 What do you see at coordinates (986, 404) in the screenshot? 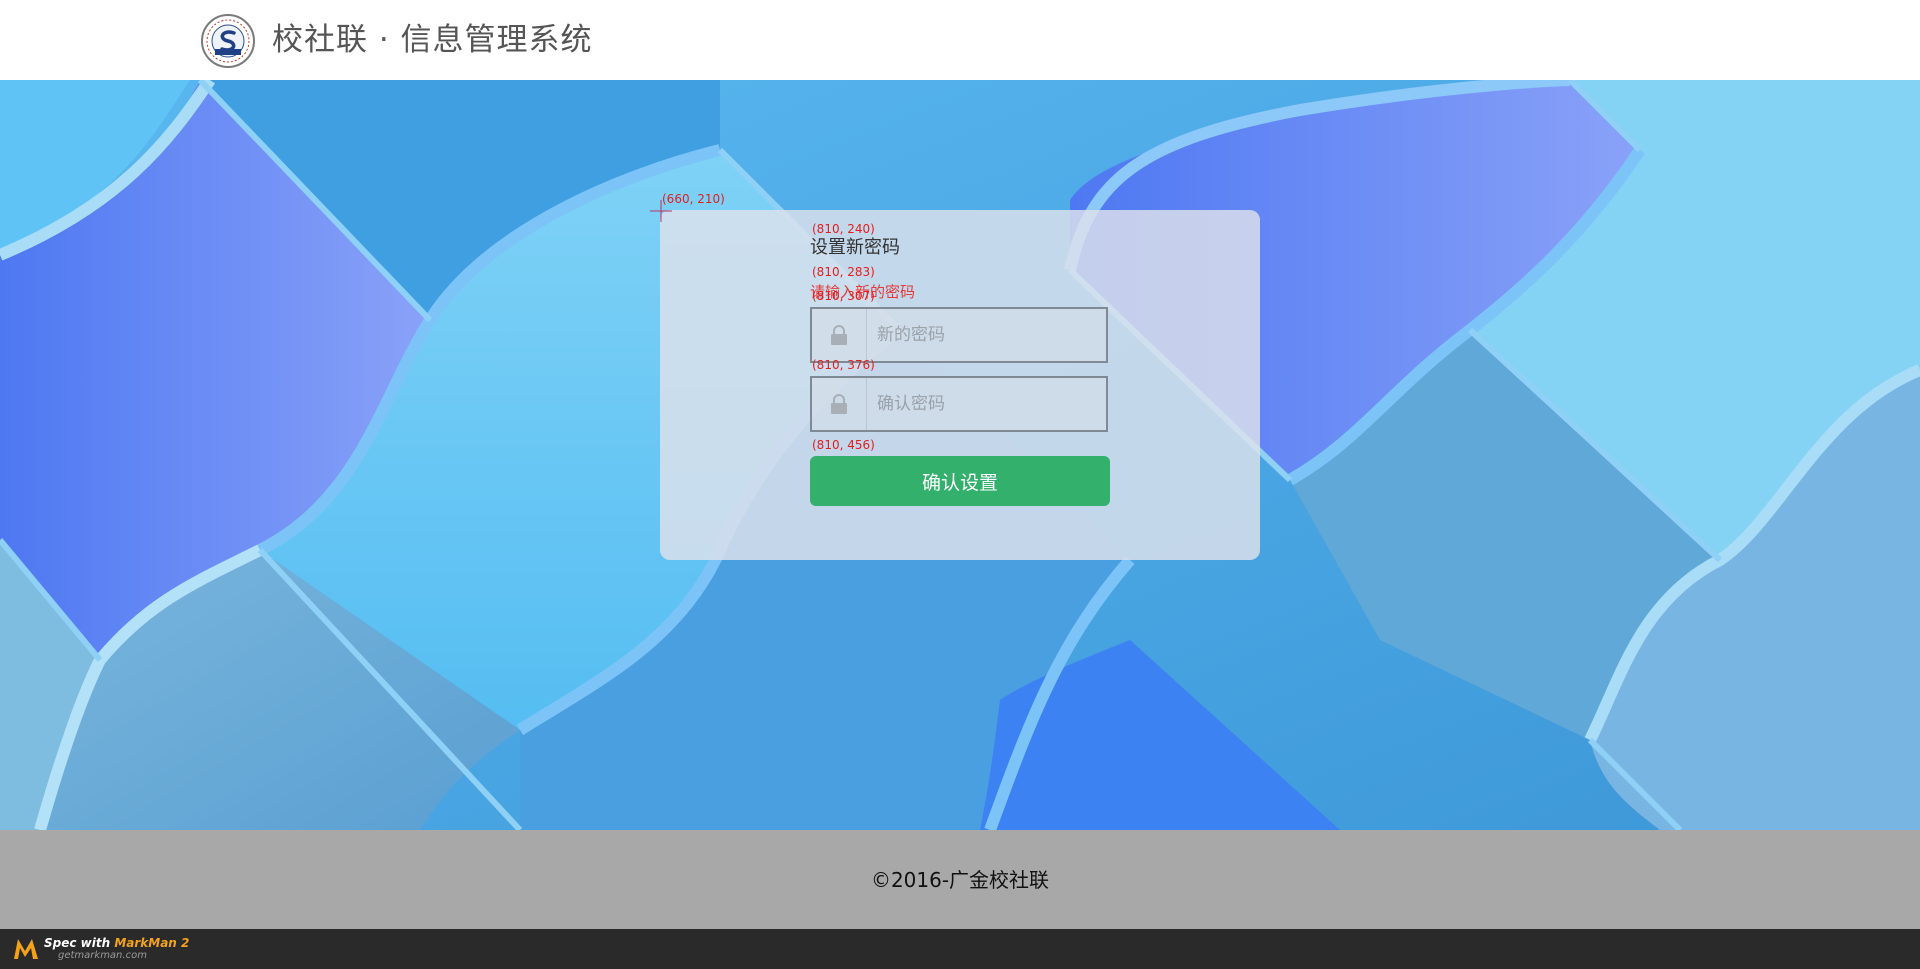
I see `confirm-password-input` at bounding box center [986, 404].